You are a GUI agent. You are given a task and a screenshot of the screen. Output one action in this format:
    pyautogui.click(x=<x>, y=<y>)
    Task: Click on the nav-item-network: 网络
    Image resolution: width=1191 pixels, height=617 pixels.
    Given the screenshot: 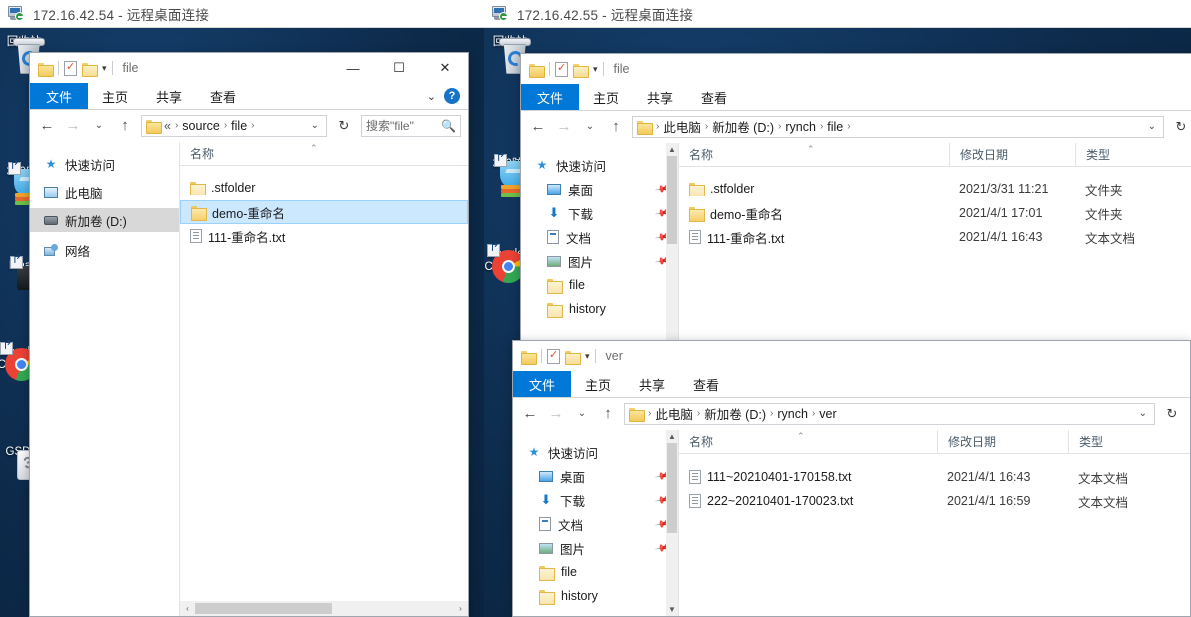 What is the action you would take?
    pyautogui.click(x=104, y=250)
    